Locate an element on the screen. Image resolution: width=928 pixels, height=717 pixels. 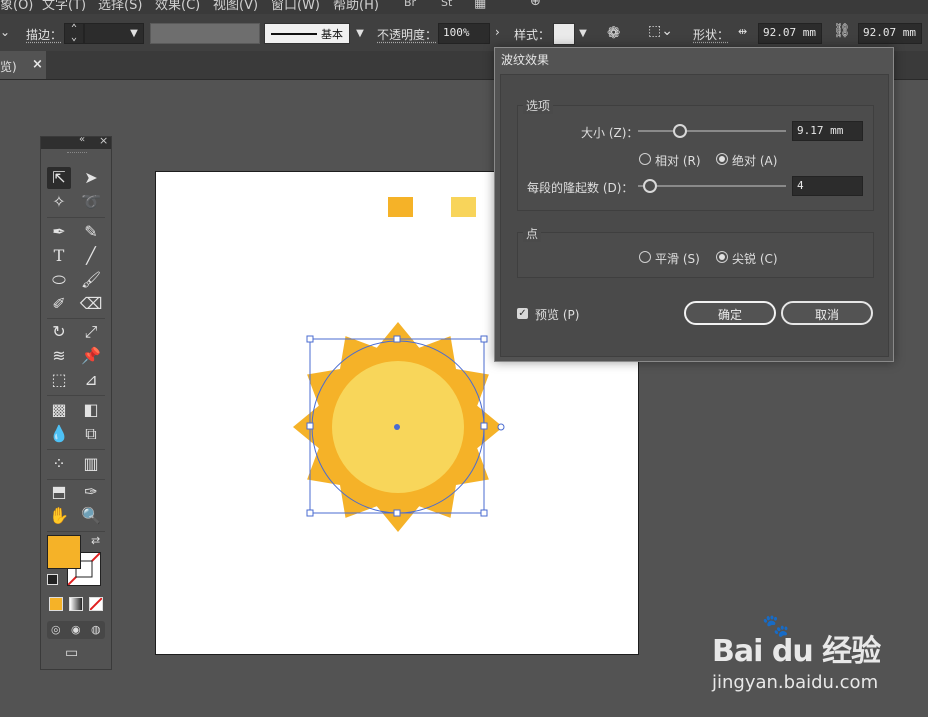
free-transform-tool-icon: ⬚ is located at coordinates (59, 380).